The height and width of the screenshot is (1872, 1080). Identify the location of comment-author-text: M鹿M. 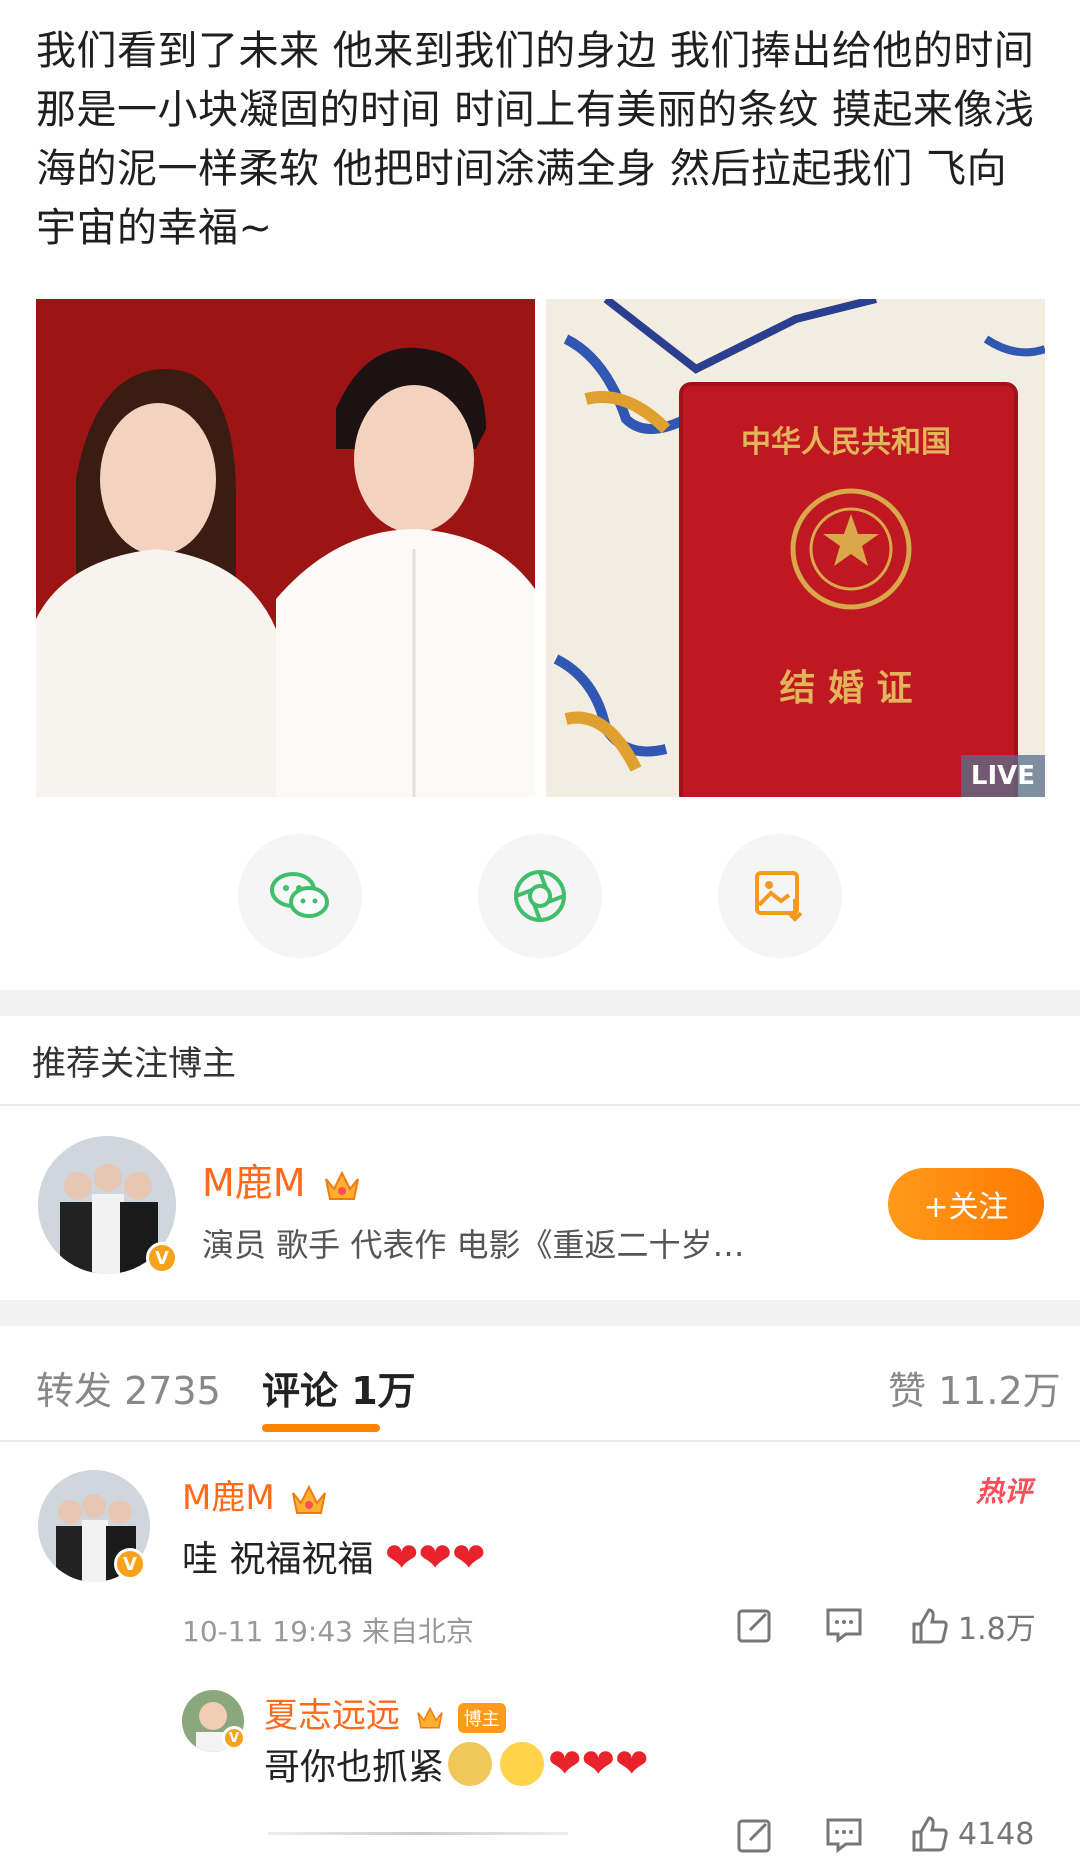
(228, 1498).